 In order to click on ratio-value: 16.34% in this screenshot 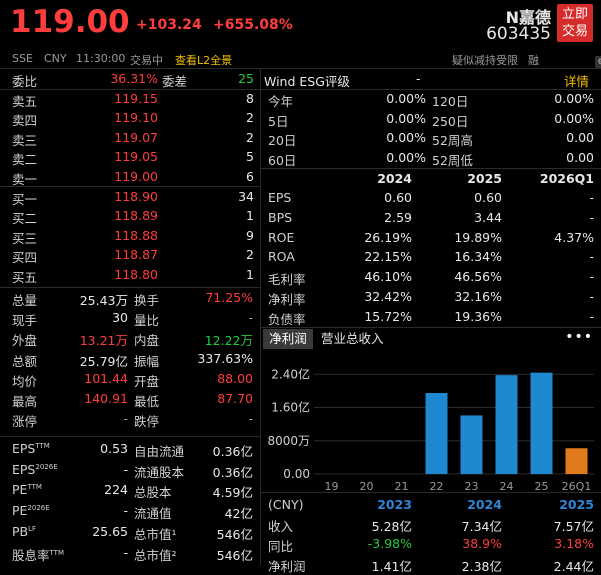, I will do `click(478, 257)`.